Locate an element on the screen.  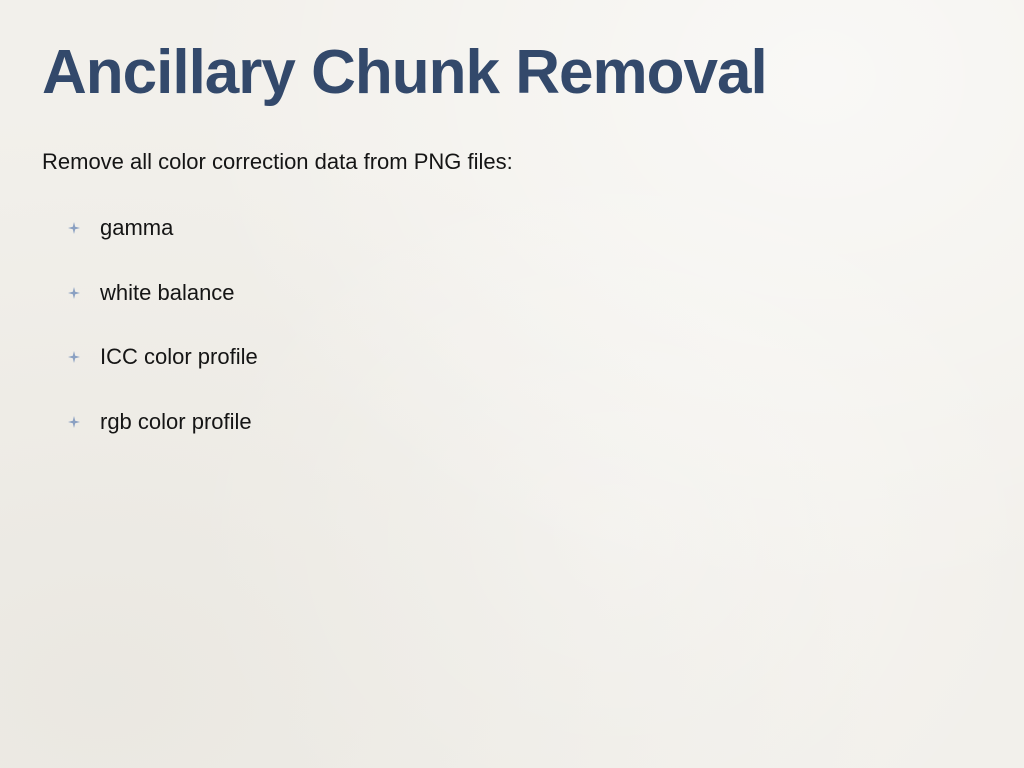
bullet-label: white balance is located at coordinates (167, 292).